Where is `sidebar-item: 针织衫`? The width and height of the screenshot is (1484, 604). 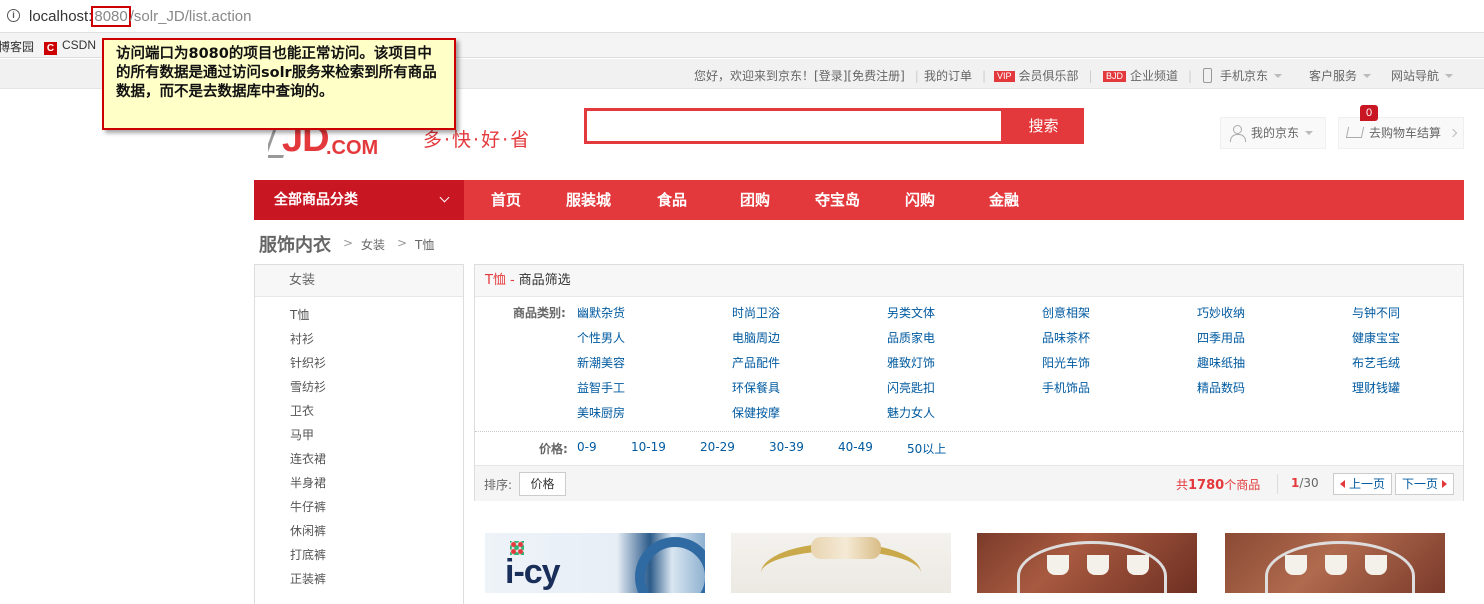 sidebar-item: 针织衫 is located at coordinates (359, 363).